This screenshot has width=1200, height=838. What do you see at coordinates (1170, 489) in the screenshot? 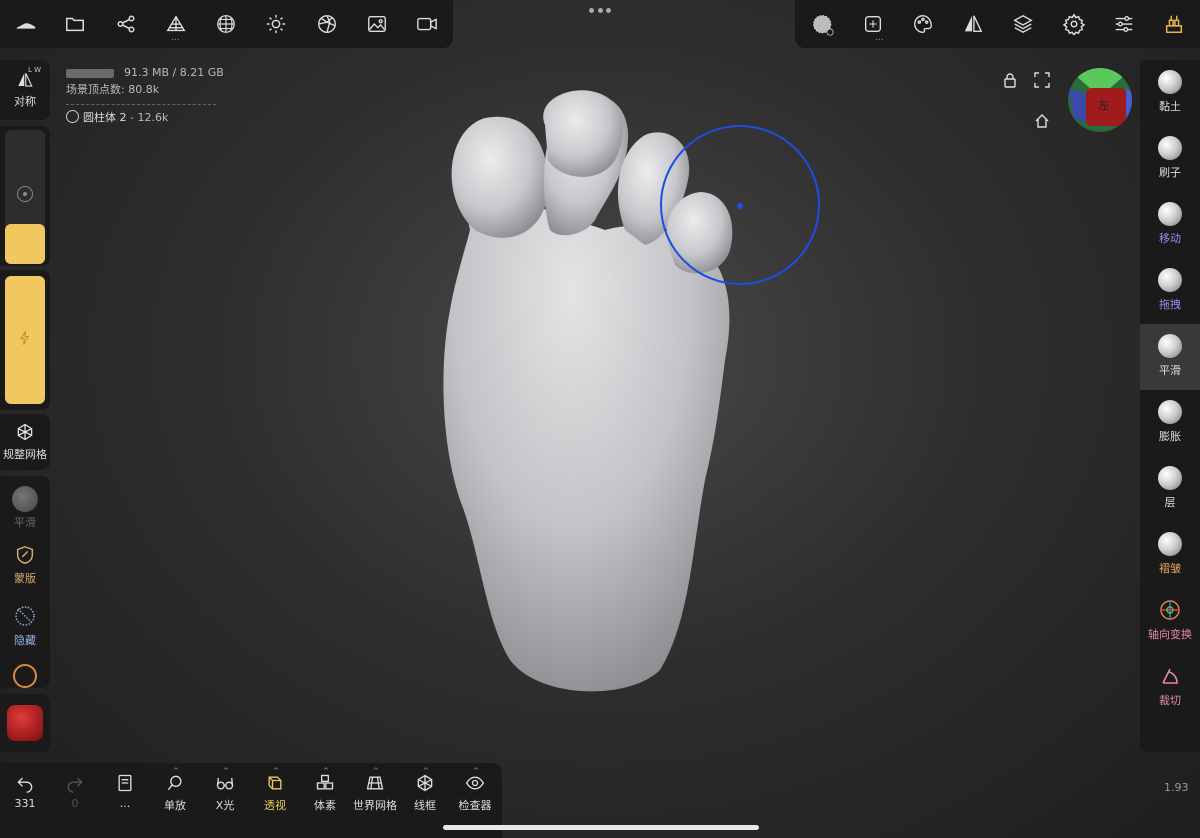
I see `tool-layer: 层` at bounding box center [1170, 489].